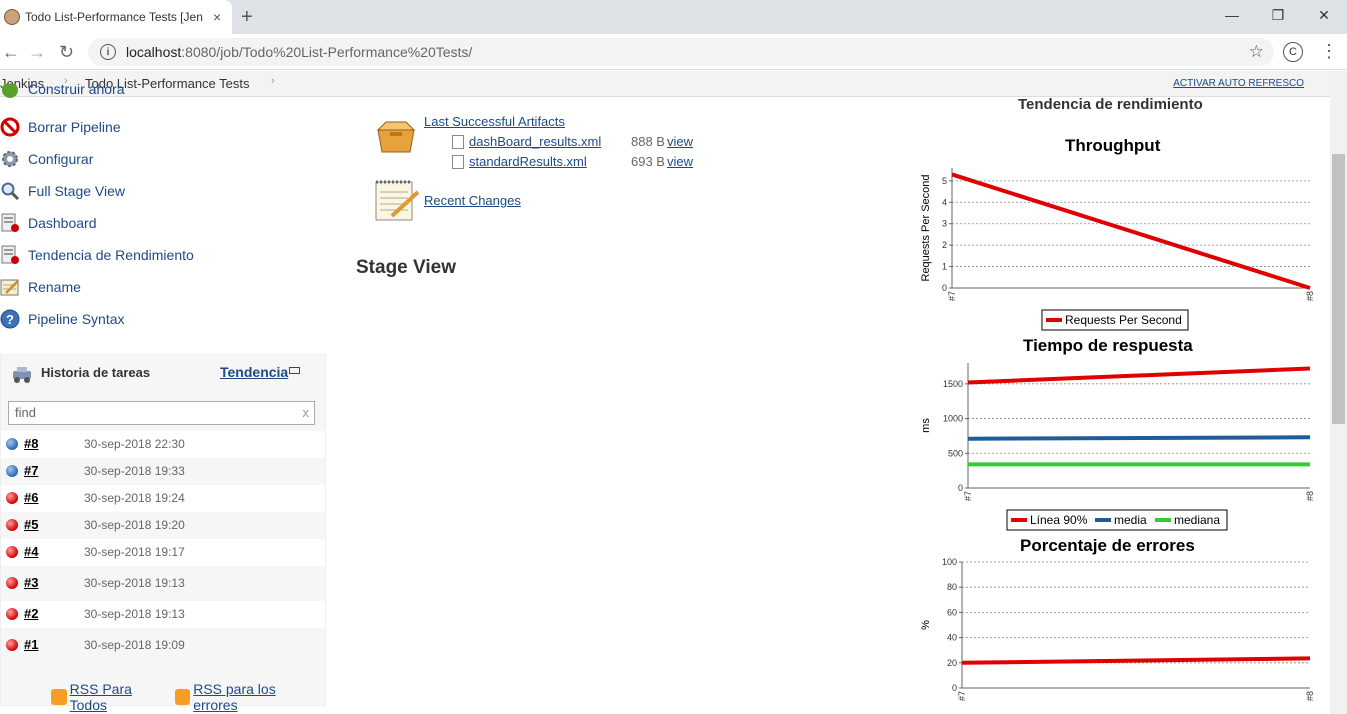 This screenshot has width=1347, height=714. What do you see at coordinates (944, 267) in the screenshot?
I see `y-tick-label: 1` at bounding box center [944, 267].